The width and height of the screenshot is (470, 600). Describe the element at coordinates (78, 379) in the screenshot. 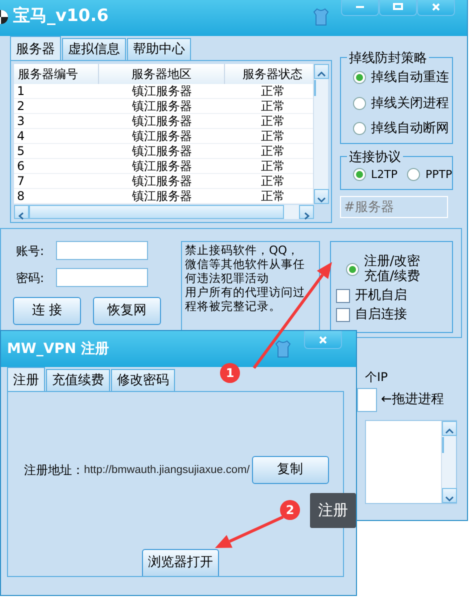

I see `tab: 充值续费` at that location.